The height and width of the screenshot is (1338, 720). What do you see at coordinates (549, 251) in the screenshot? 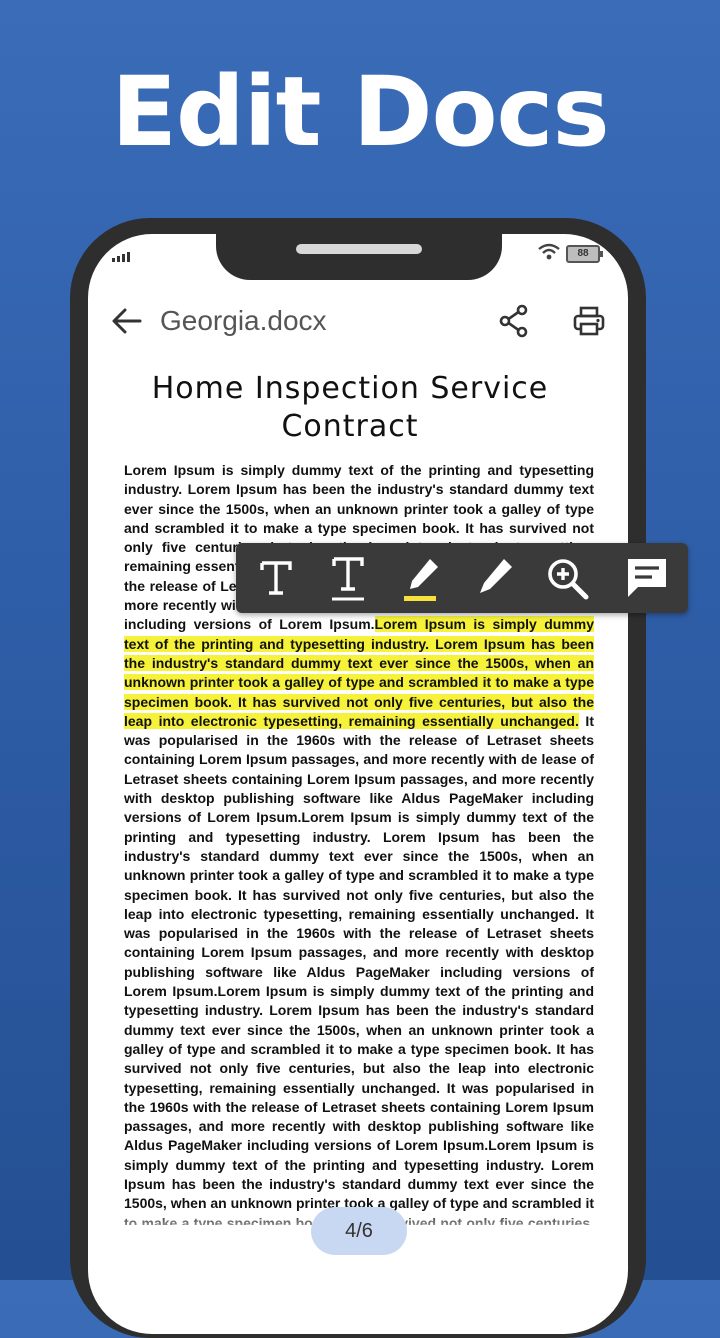
I see `wifi-icon` at bounding box center [549, 251].